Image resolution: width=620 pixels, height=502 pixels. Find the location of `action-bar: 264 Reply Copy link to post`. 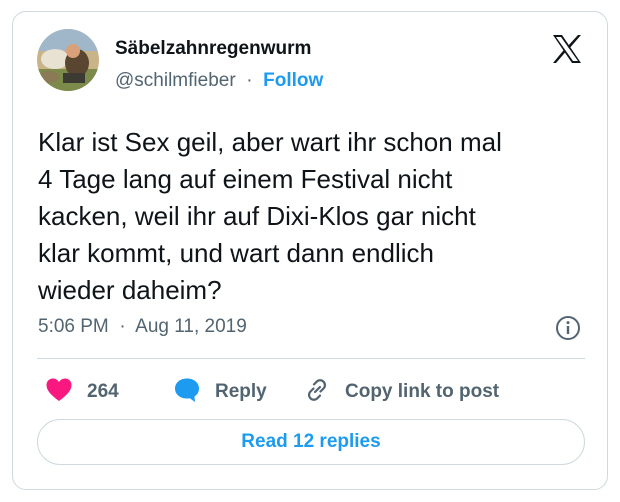

action-bar: 264 Reply Copy link to post is located at coordinates (311, 392).